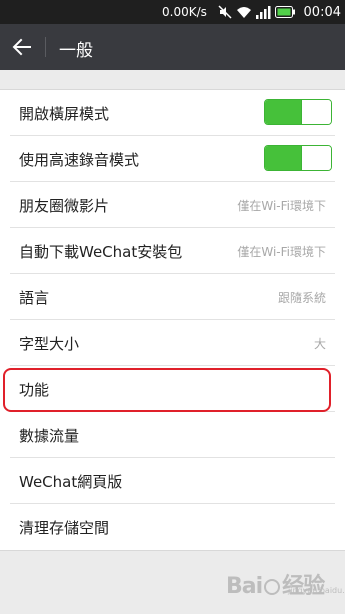  What do you see at coordinates (316, 590) in the screenshot?
I see `watermark-url: jingyan.baidu.com` at bounding box center [316, 590].